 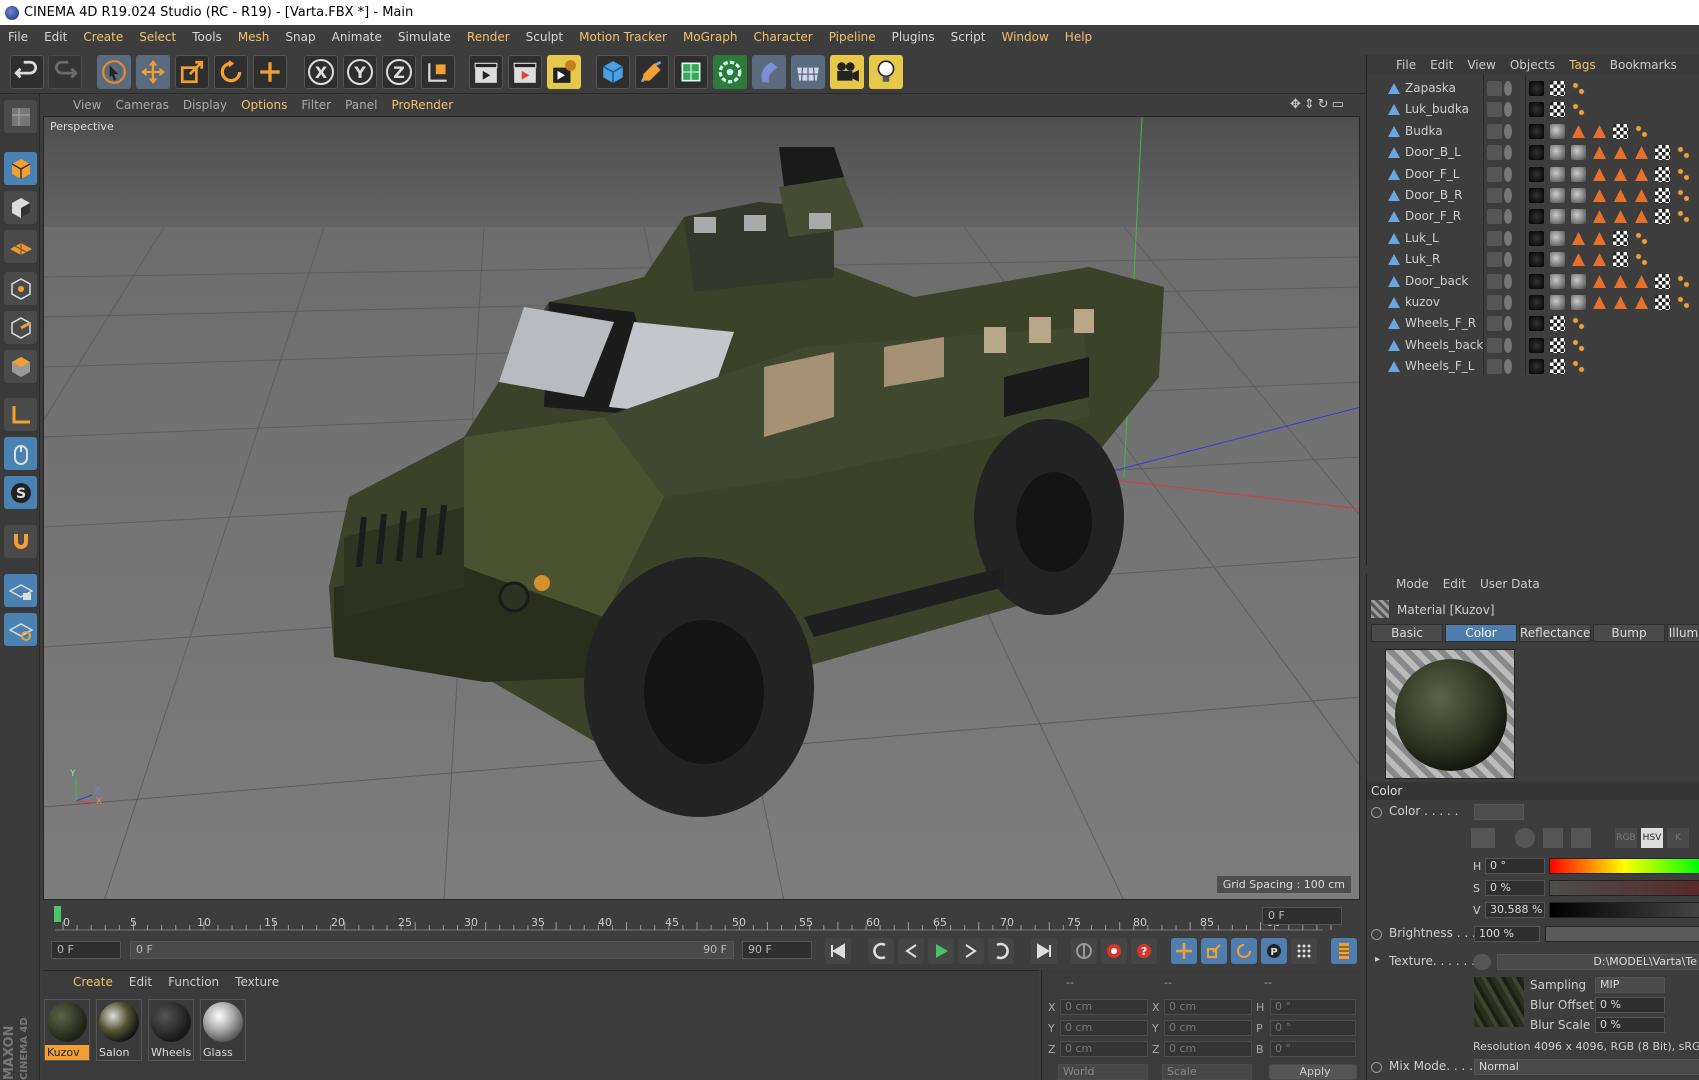 I want to click on model-mode-button, so click(x=20, y=168).